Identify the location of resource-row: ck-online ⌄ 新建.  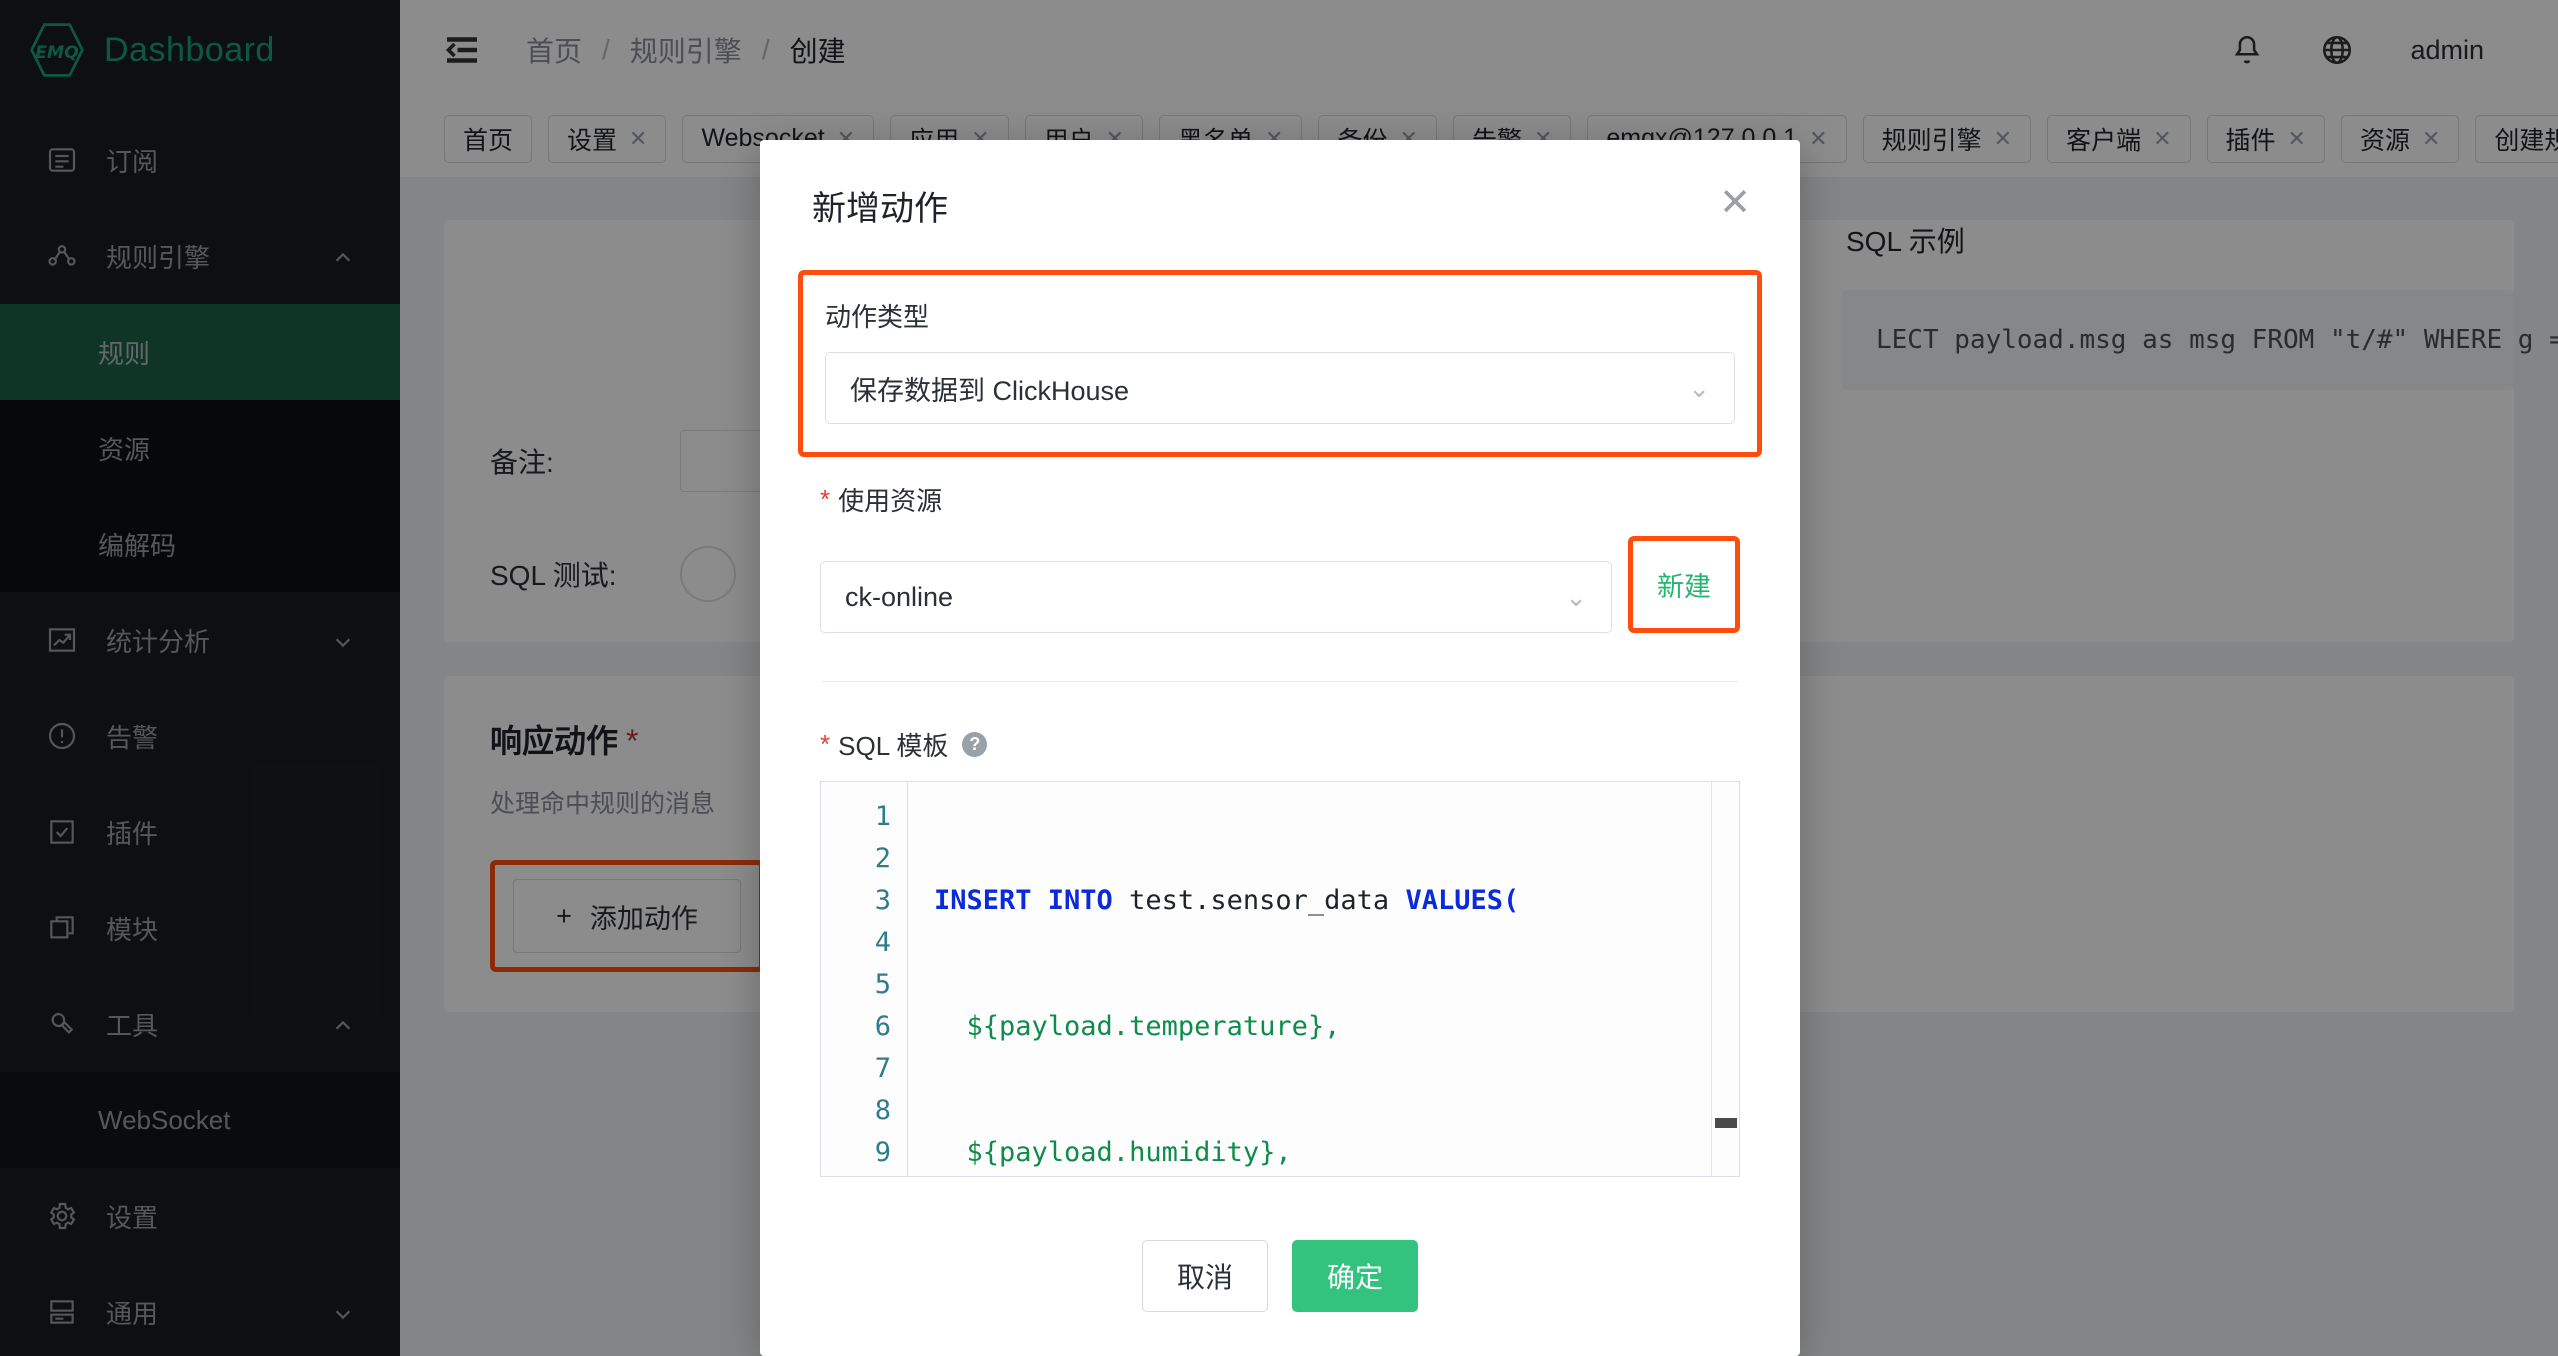
(1280, 584).